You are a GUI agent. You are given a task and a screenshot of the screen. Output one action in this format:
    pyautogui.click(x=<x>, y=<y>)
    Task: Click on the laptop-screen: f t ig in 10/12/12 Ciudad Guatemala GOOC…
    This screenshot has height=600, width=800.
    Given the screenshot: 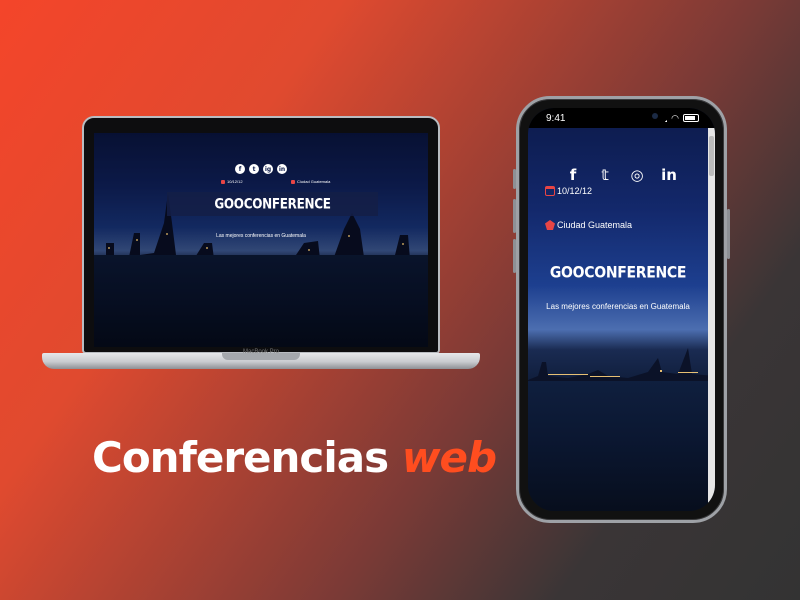 What is the action you would take?
    pyautogui.click(x=261, y=240)
    